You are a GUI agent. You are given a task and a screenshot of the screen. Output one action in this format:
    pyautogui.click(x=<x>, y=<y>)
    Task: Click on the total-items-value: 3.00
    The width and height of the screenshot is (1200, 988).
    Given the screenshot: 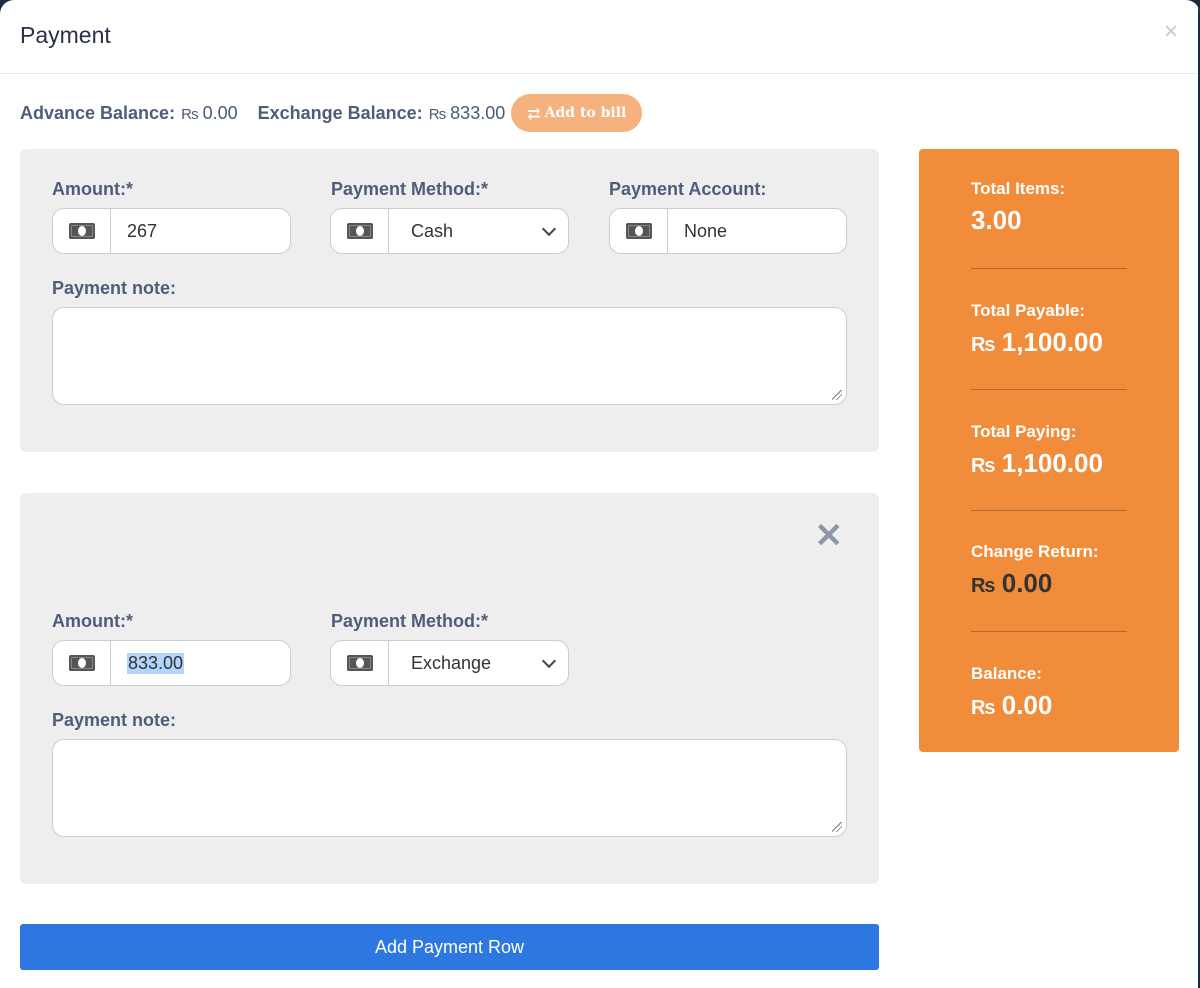 What is the action you would take?
    pyautogui.click(x=996, y=220)
    